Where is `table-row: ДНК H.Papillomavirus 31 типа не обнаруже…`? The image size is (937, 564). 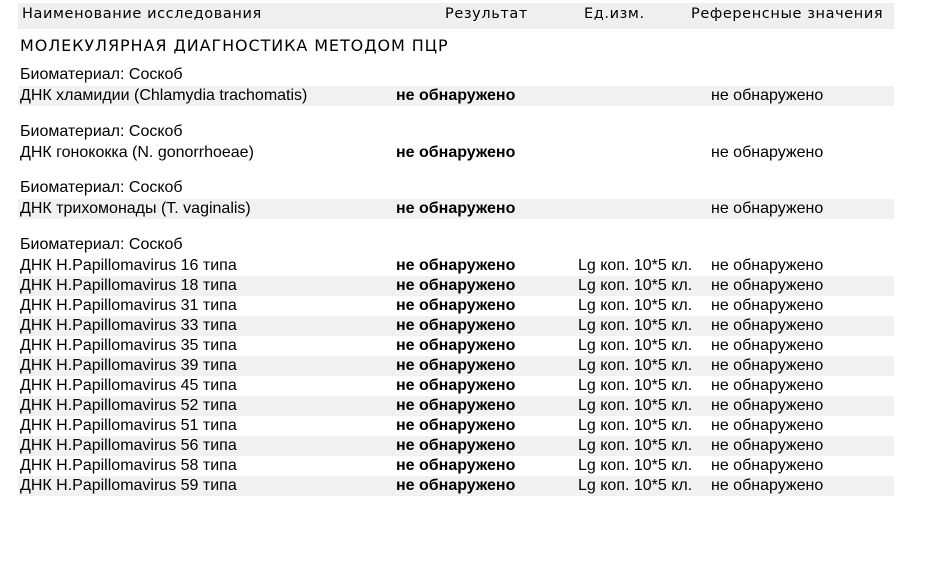 table-row: ДНК H.Papillomavirus 31 типа не обнаруже… is located at coordinates (456, 306).